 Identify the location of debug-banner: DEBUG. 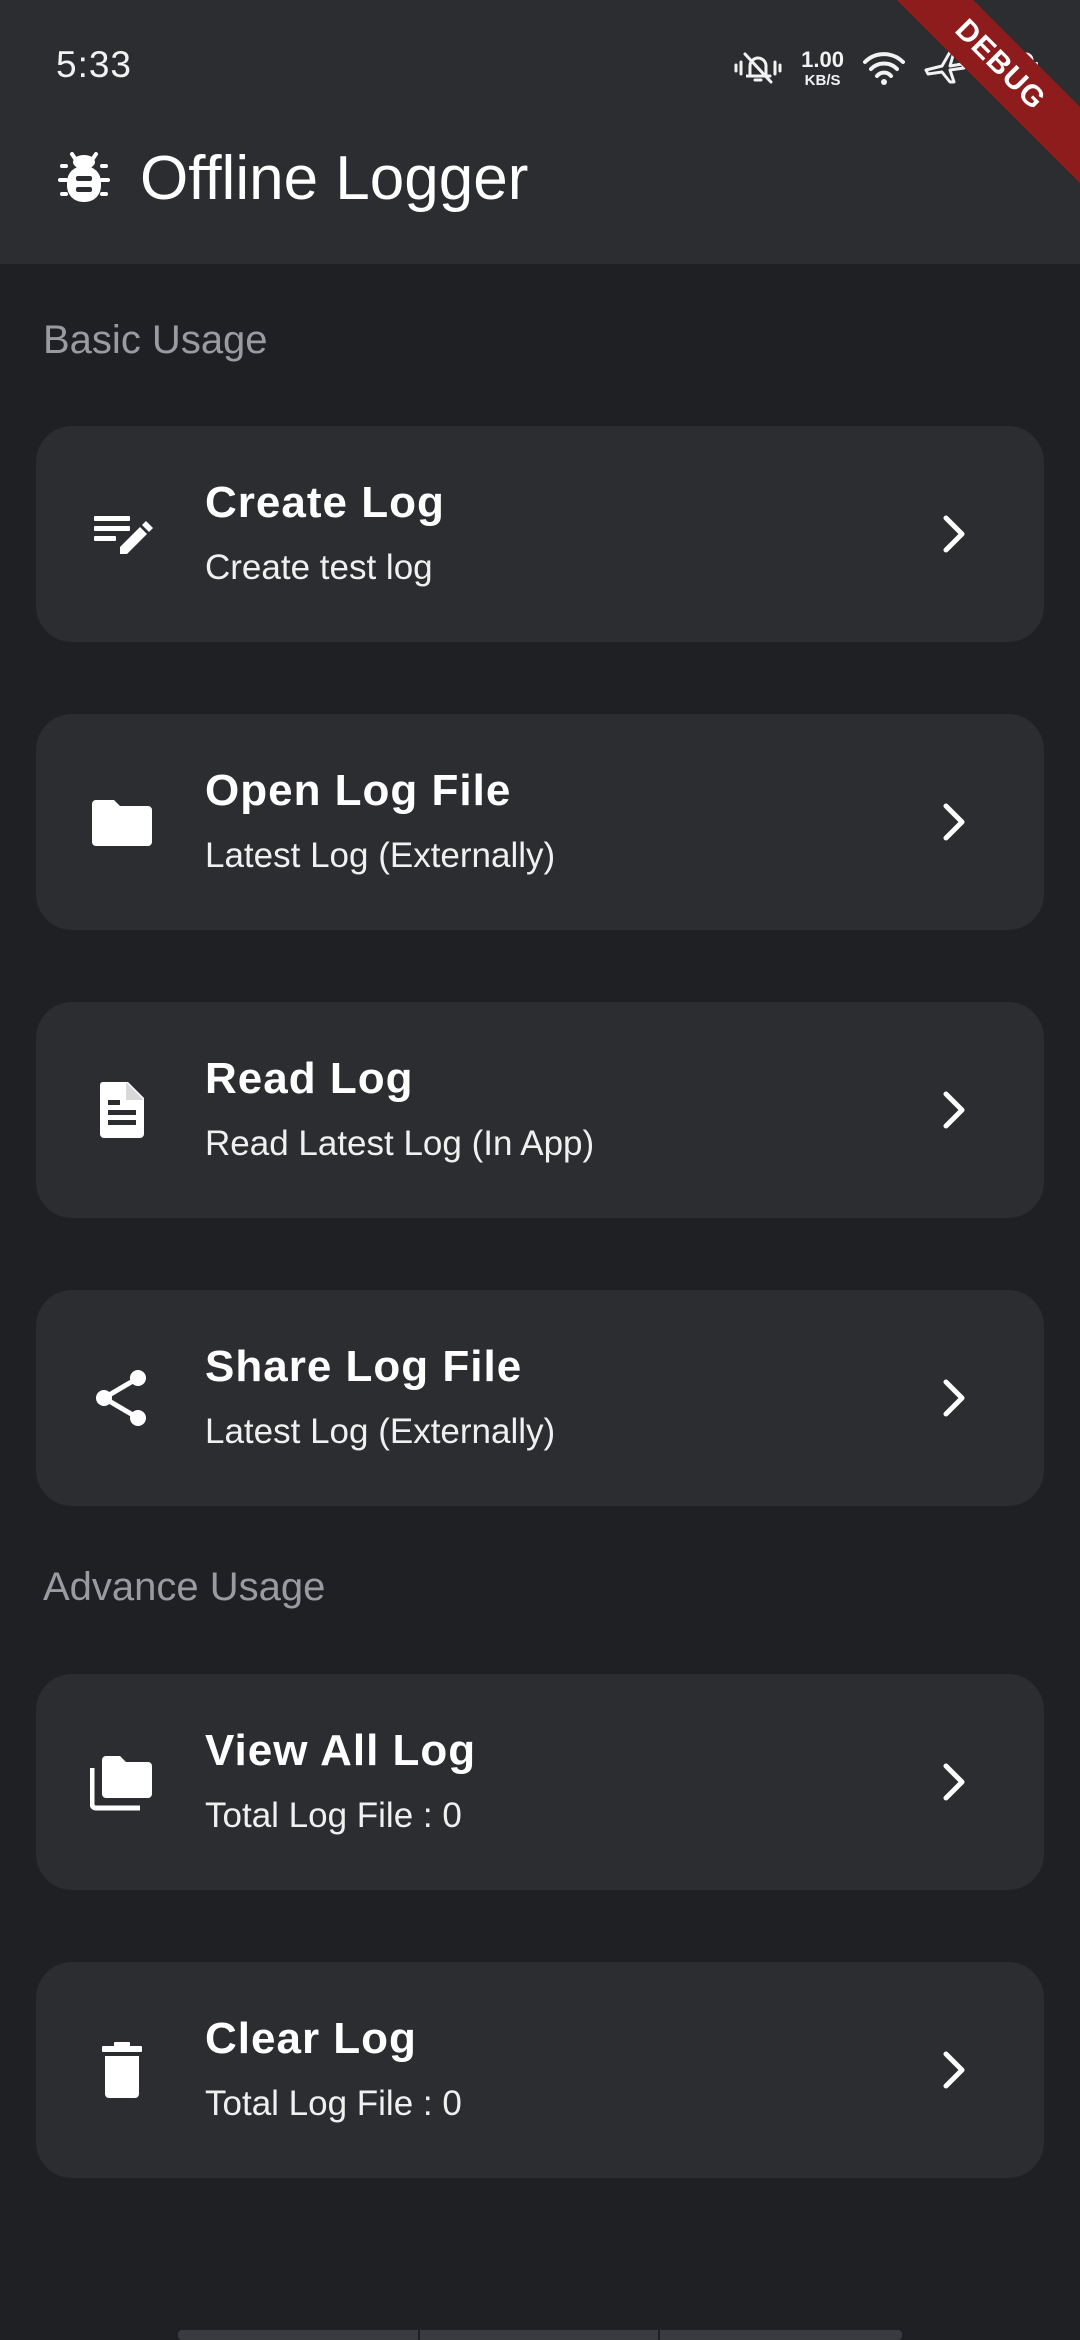
(973, 99).